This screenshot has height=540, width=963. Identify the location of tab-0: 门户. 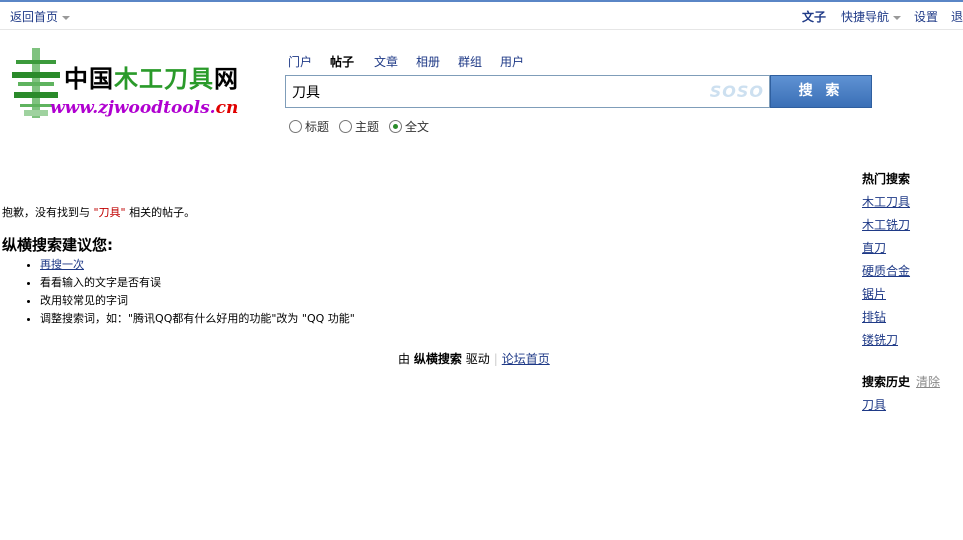
(300, 61).